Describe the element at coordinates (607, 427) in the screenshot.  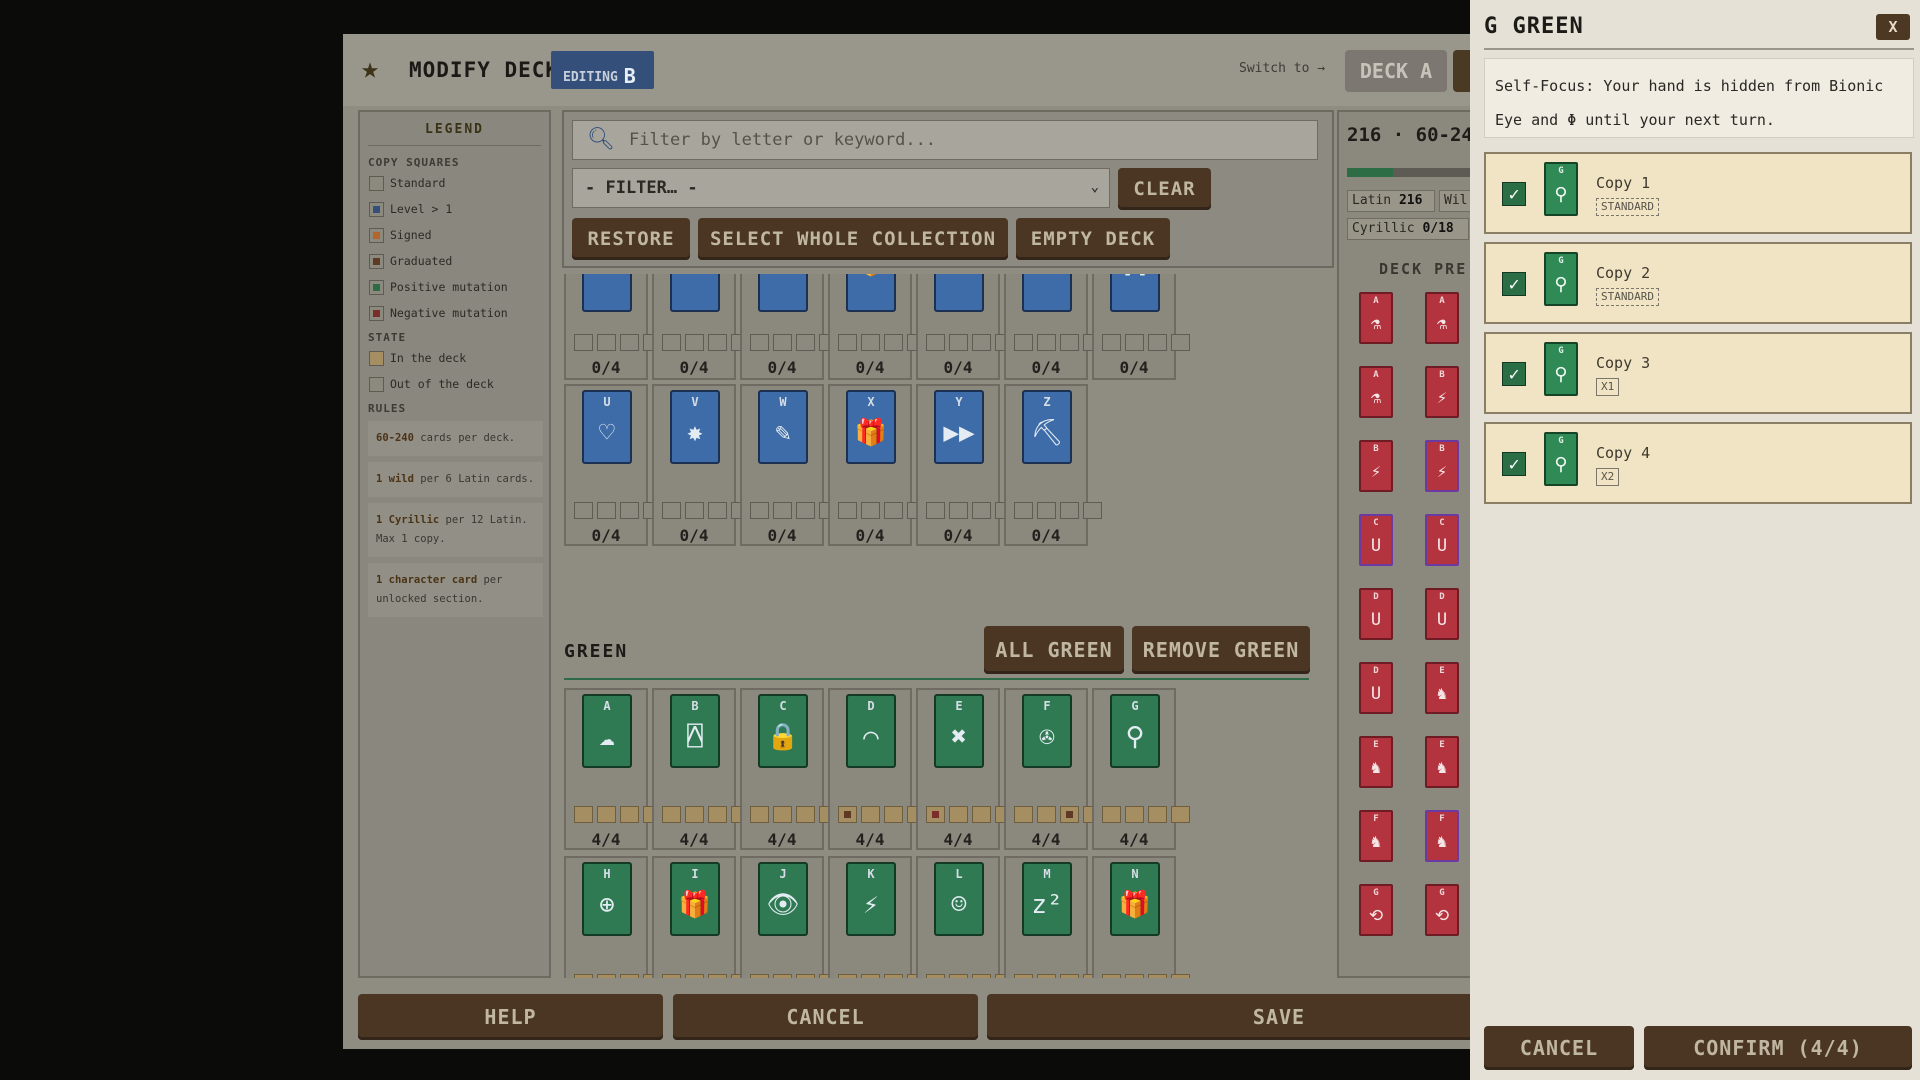
I see `card-blue-u: U ♡` at that location.